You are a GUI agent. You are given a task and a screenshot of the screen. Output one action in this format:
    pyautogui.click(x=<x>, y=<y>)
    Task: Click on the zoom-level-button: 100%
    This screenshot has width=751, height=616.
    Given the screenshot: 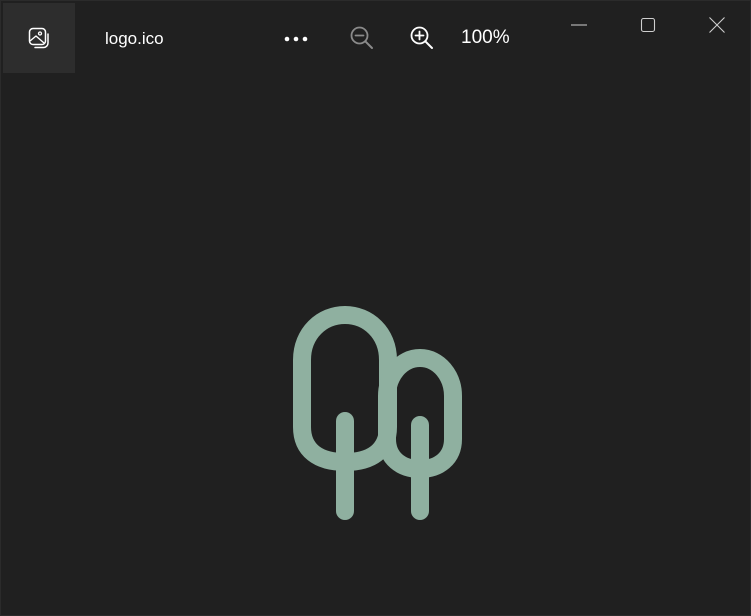 What is the action you would take?
    pyautogui.click(x=495, y=38)
    